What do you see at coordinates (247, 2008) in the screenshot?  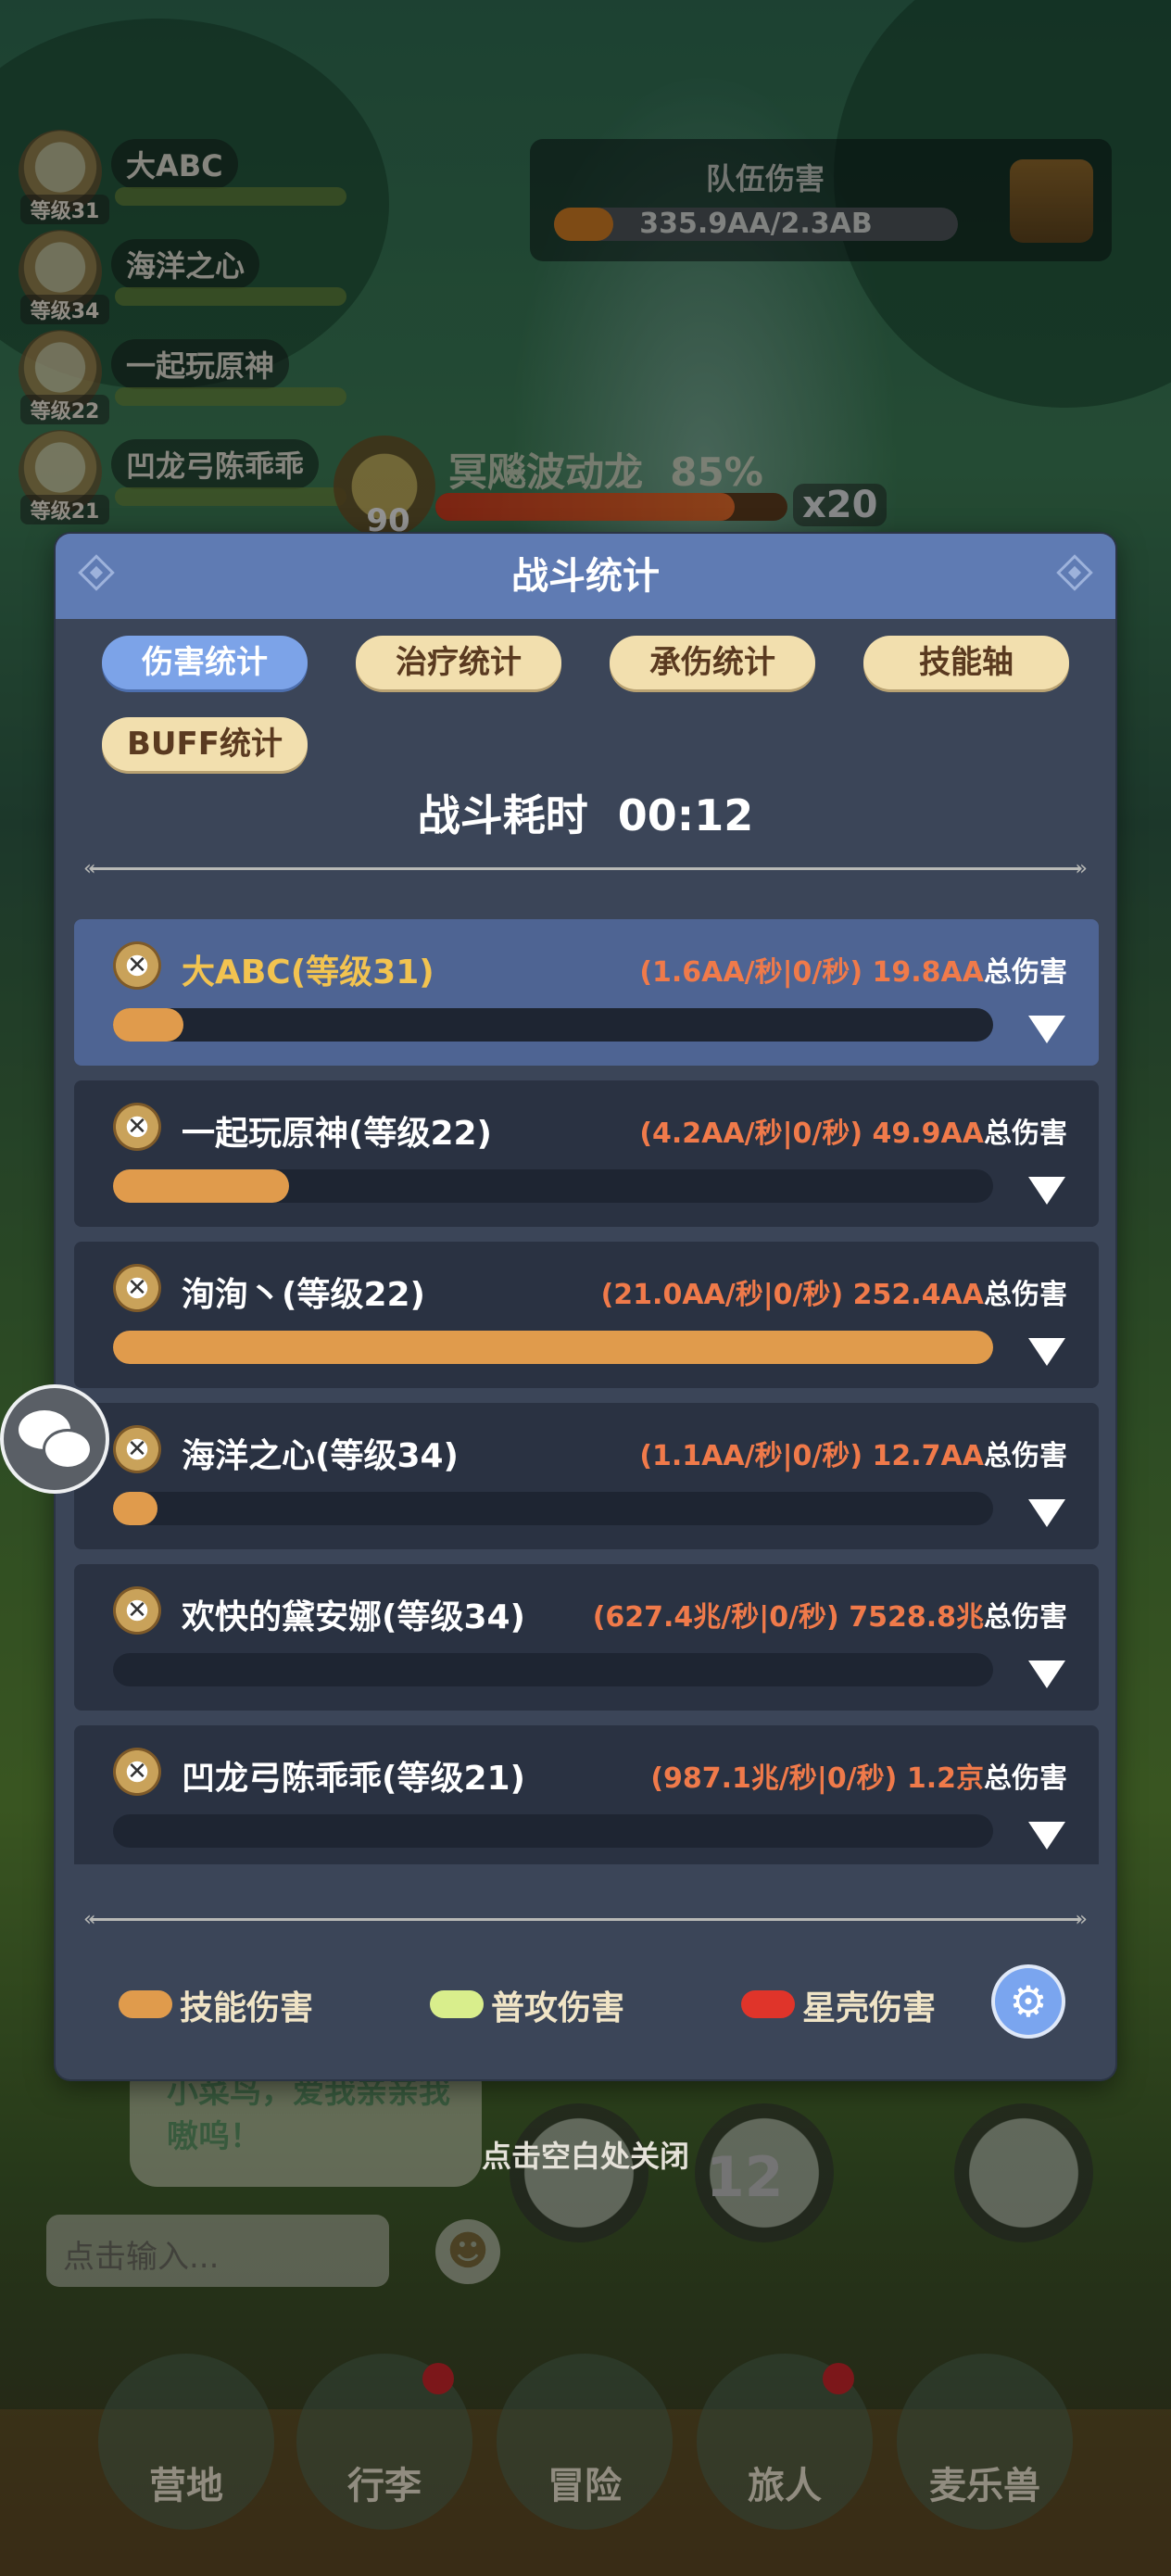 I see `legend-label: 技能伤害` at bounding box center [247, 2008].